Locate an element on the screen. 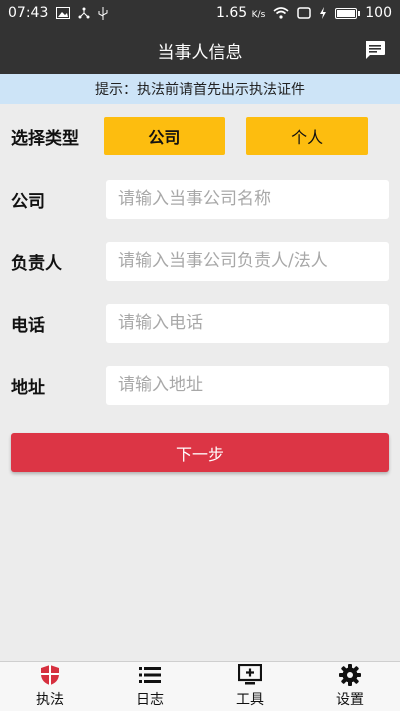 The height and width of the screenshot is (711, 400). message-icon is located at coordinates (375, 50).